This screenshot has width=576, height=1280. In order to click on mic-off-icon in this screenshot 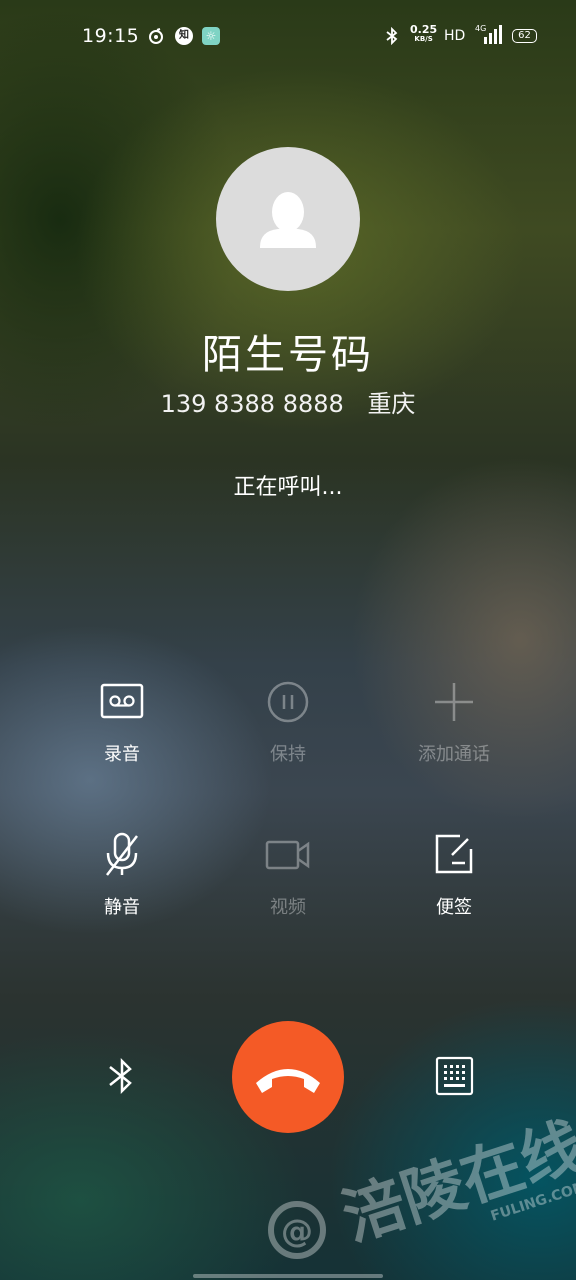, I will do `click(122, 855)`.